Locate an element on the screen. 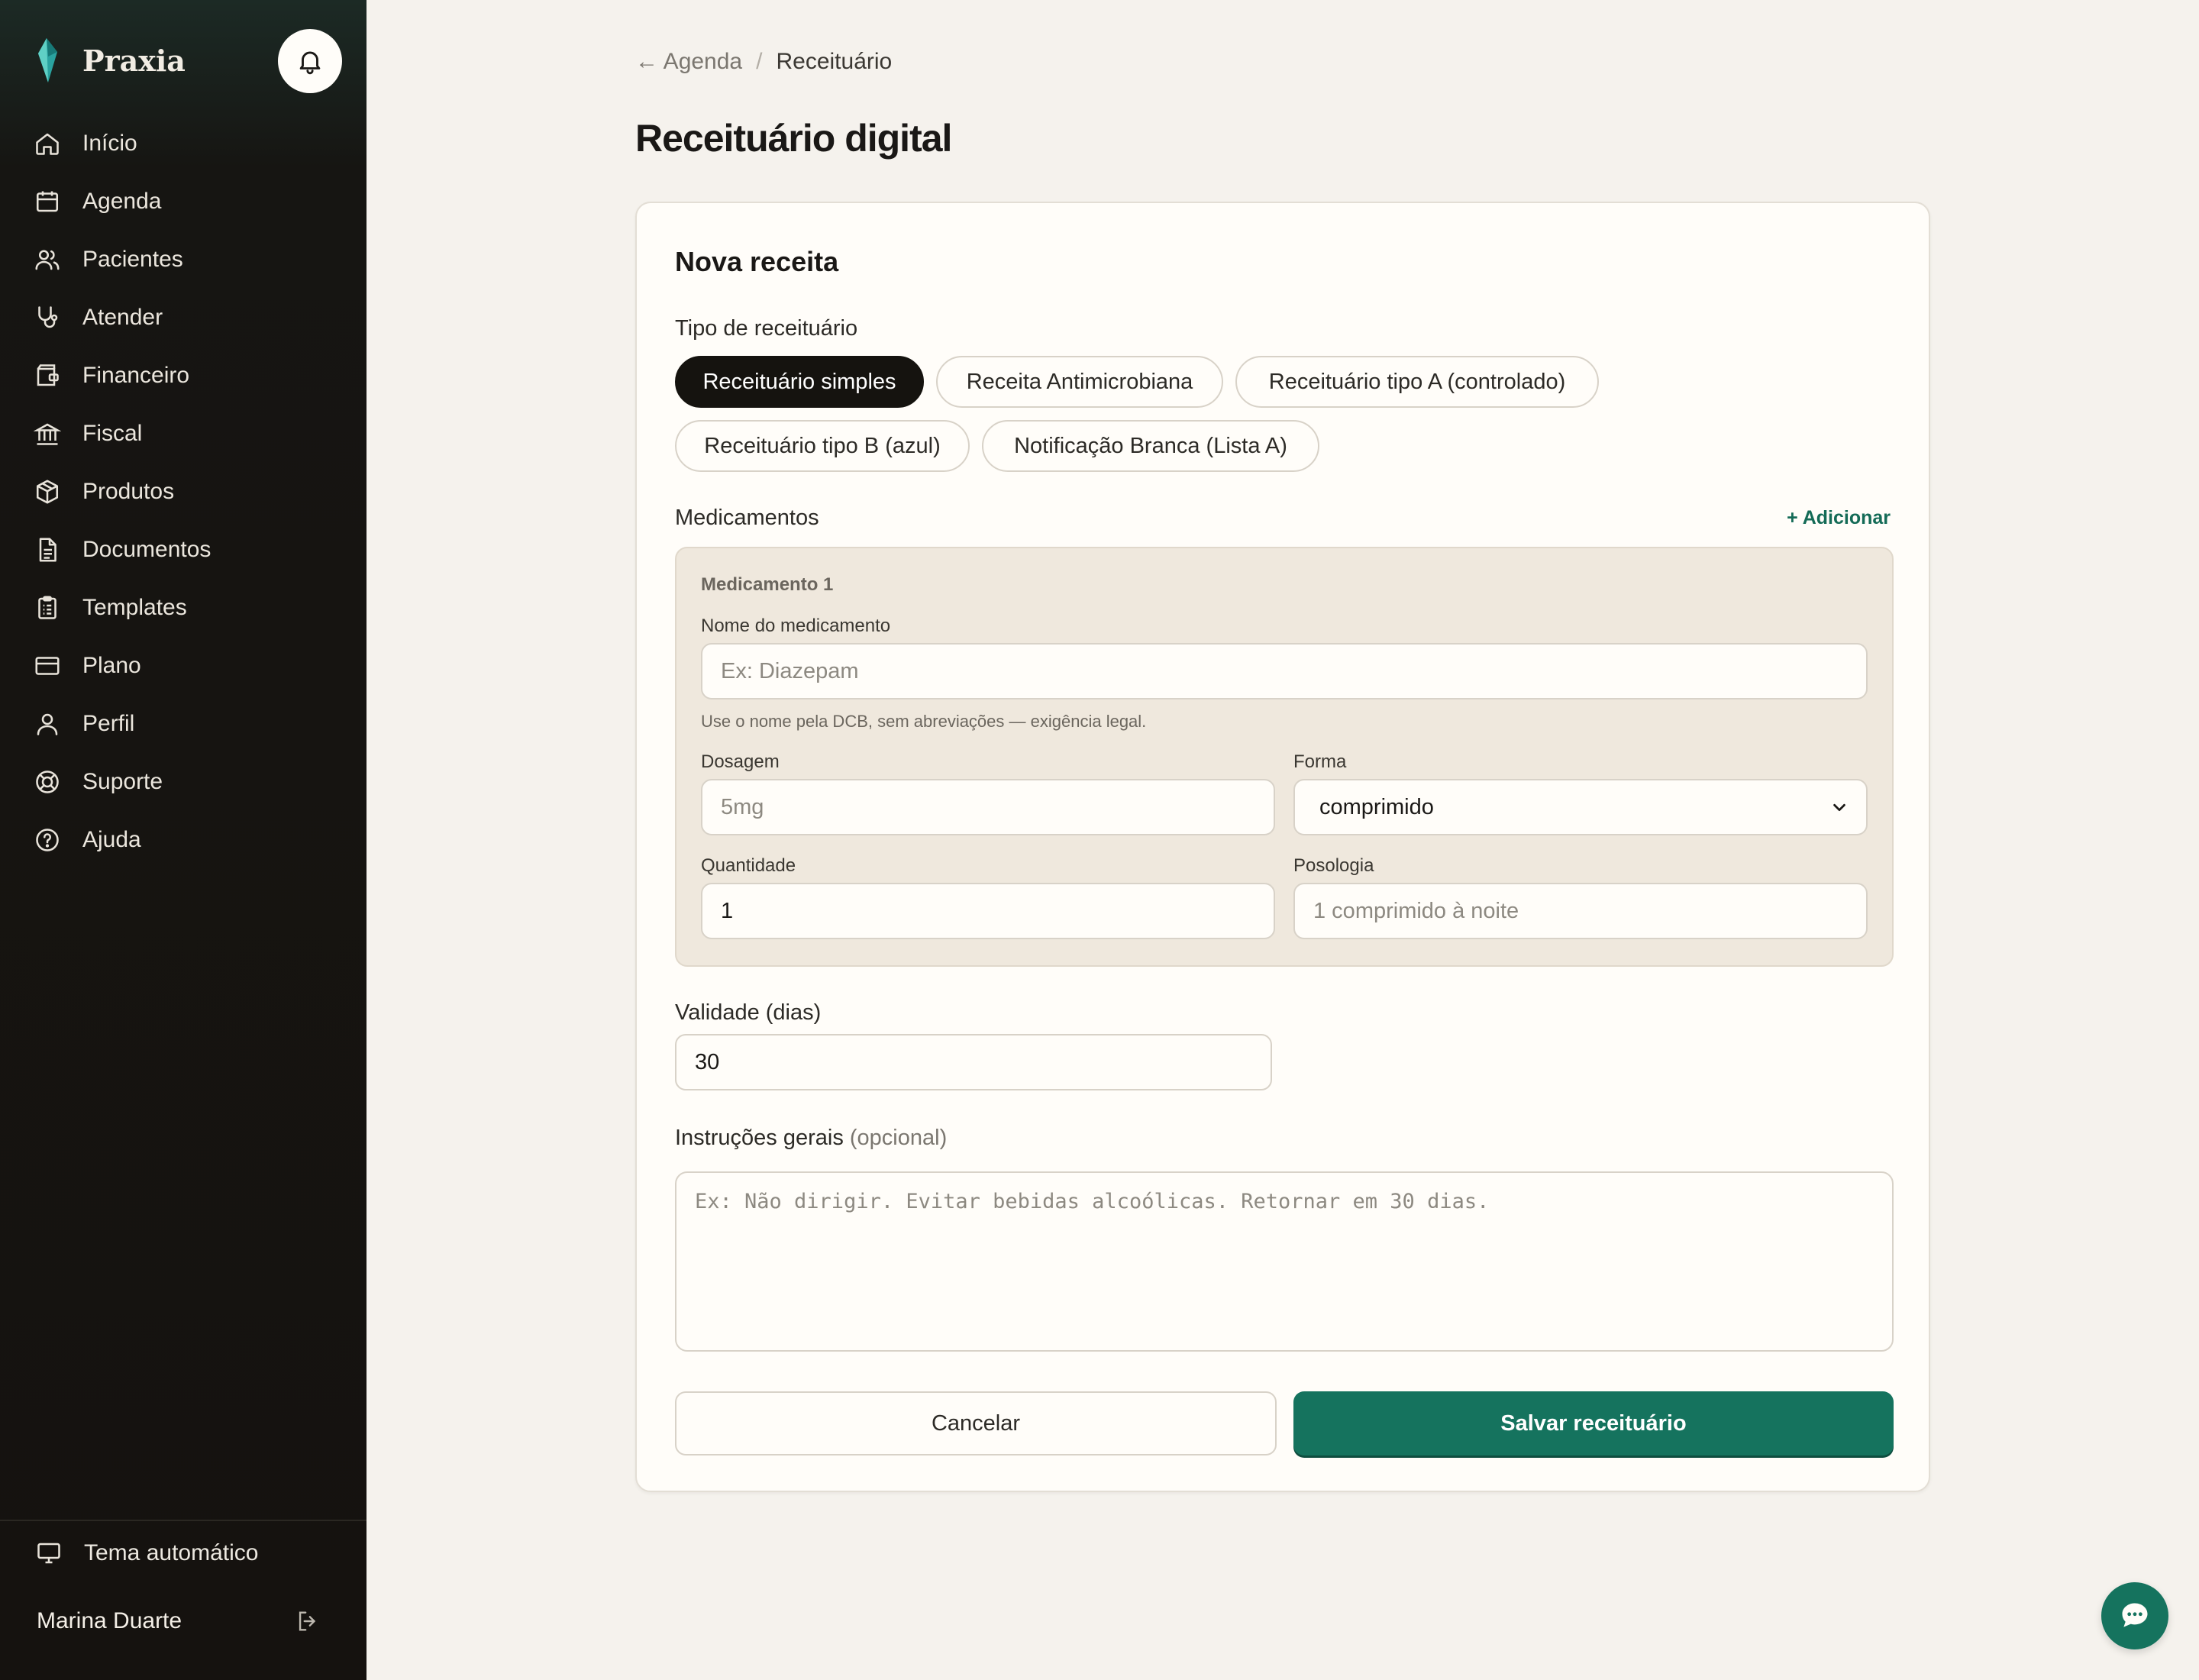 This screenshot has height=1680, width=2199. type-option-tipo-b: Receituário tipo B (azul) is located at coordinates (822, 446).